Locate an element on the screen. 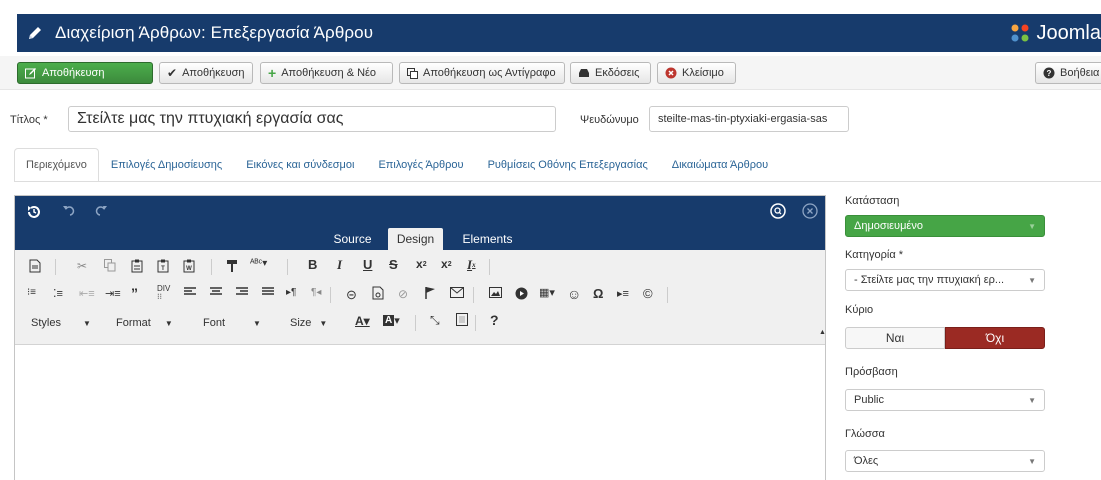 This screenshot has height=480, width=1101. format-dropdown: Format ▼ is located at coordinates (153, 323).